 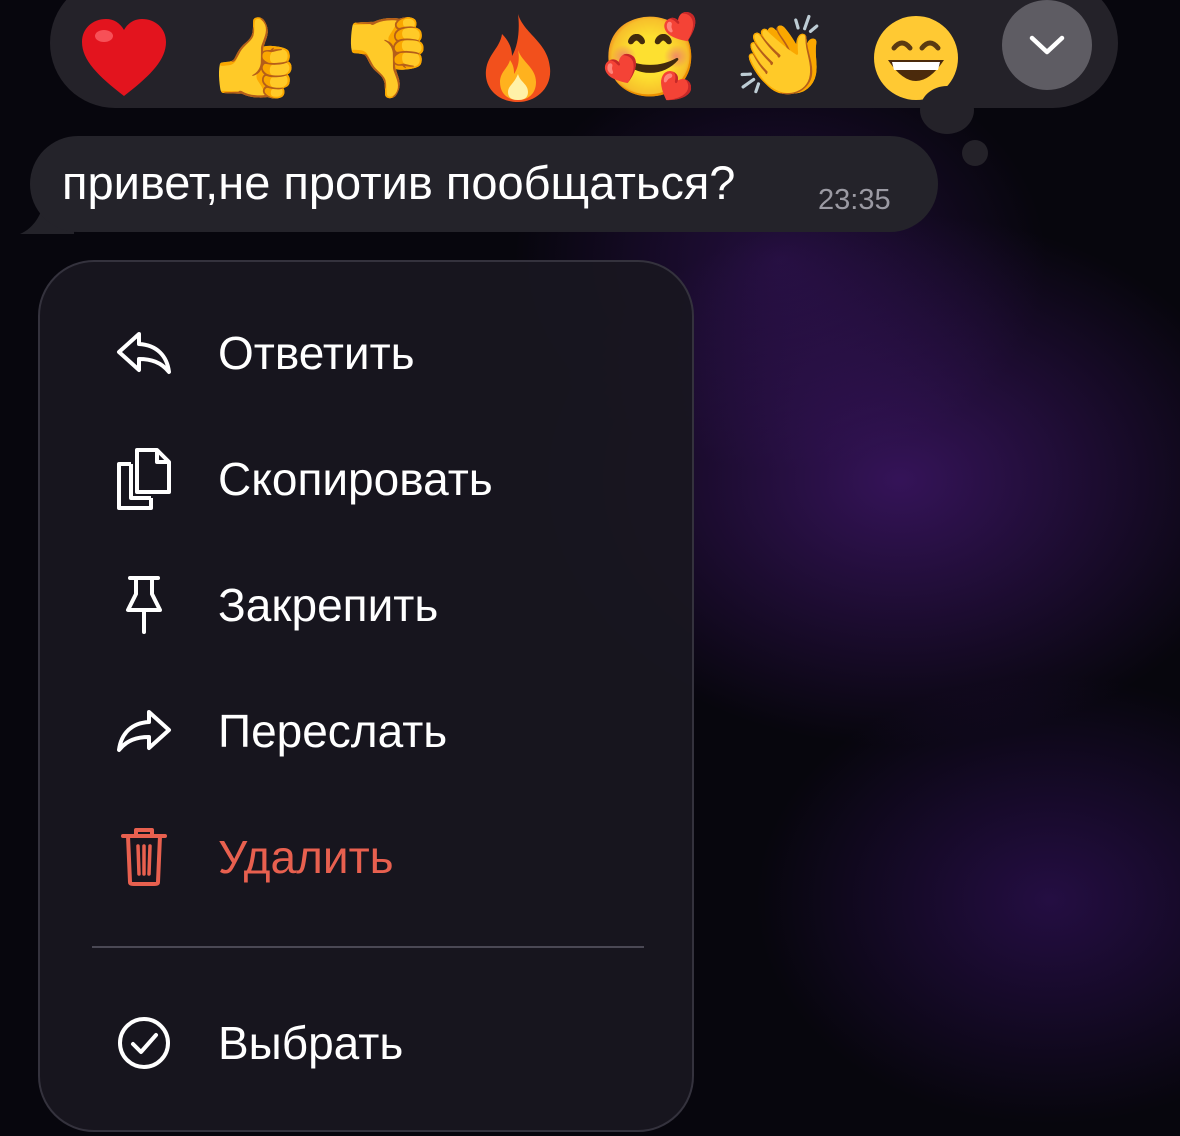 I want to click on copy-icon, so click(x=144, y=479).